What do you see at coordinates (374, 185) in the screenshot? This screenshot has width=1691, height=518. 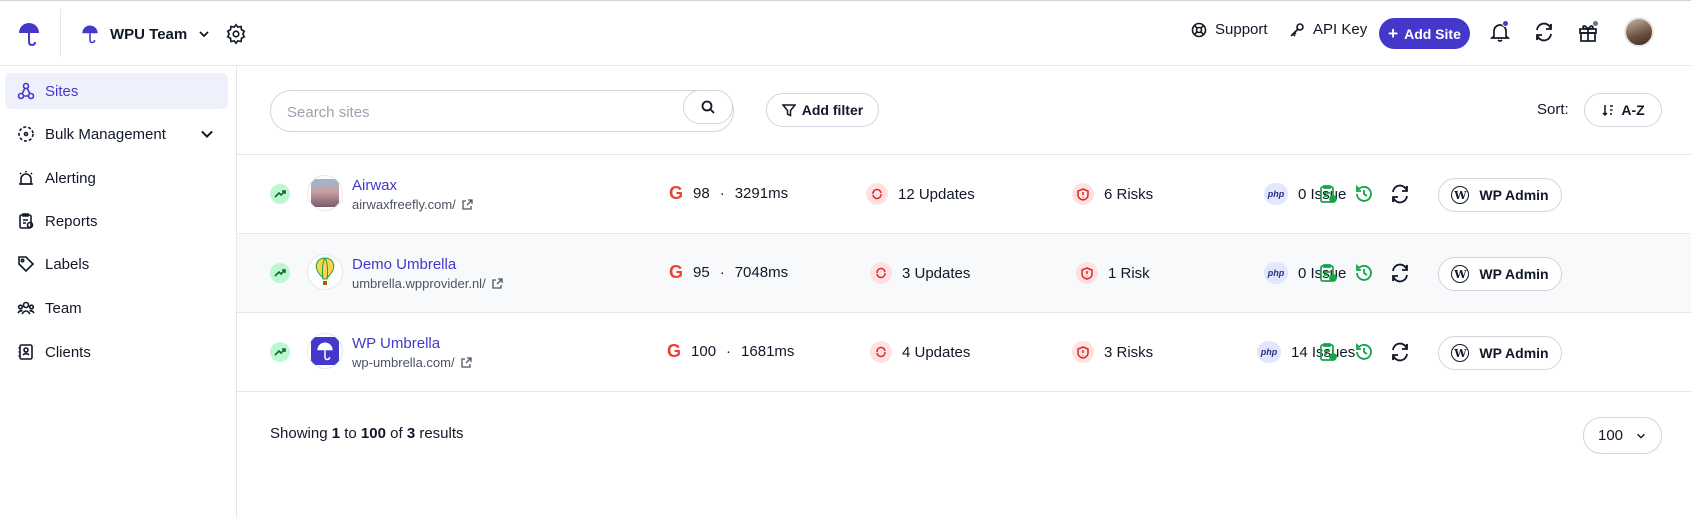 I see `site-name-link: Airwax` at bounding box center [374, 185].